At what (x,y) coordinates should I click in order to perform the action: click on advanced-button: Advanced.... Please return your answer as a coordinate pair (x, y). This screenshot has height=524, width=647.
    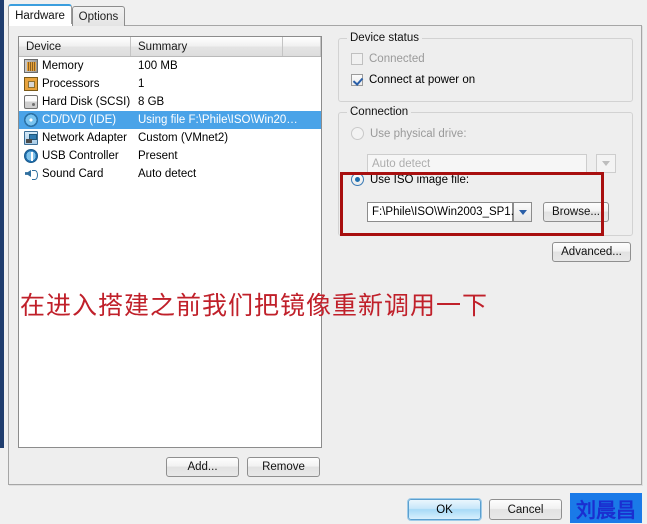
    Looking at the image, I should click on (591, 252).